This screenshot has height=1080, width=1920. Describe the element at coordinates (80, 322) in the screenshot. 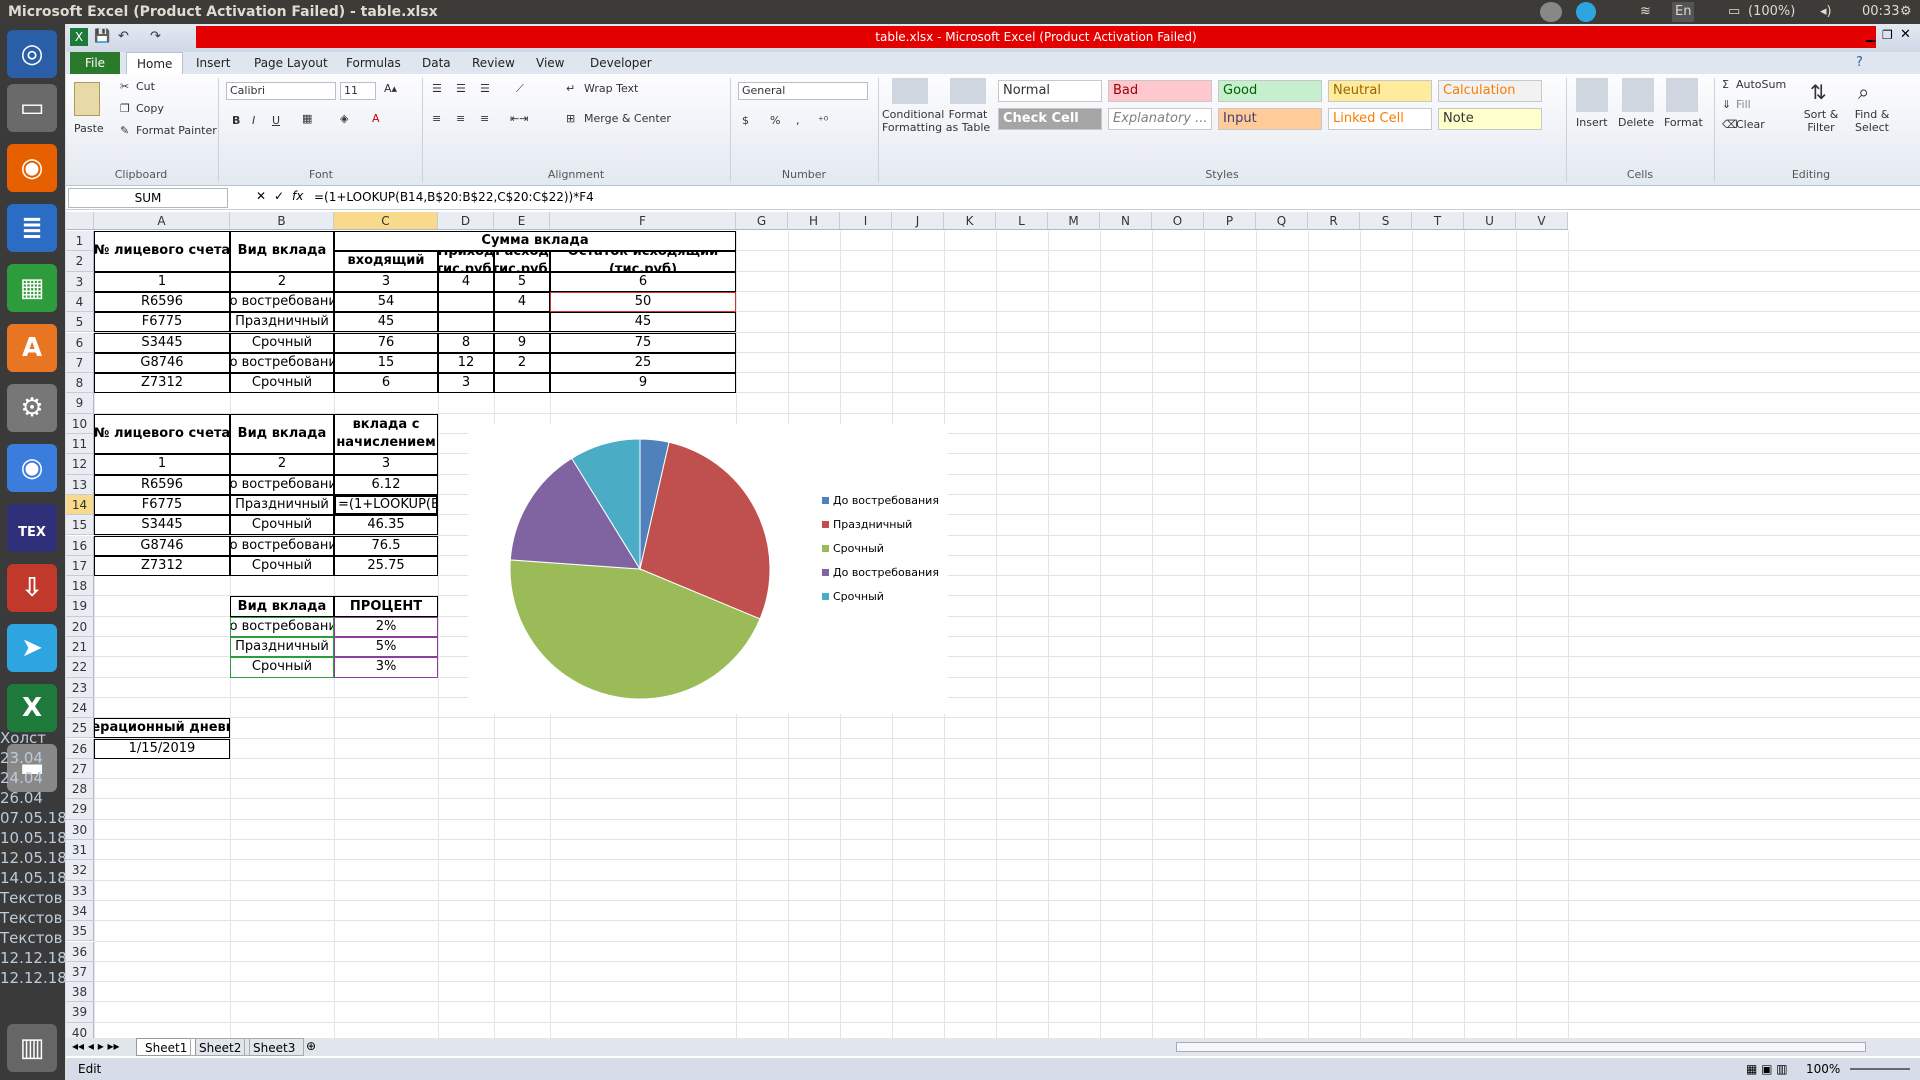

I see `row-header: 5` at that location.